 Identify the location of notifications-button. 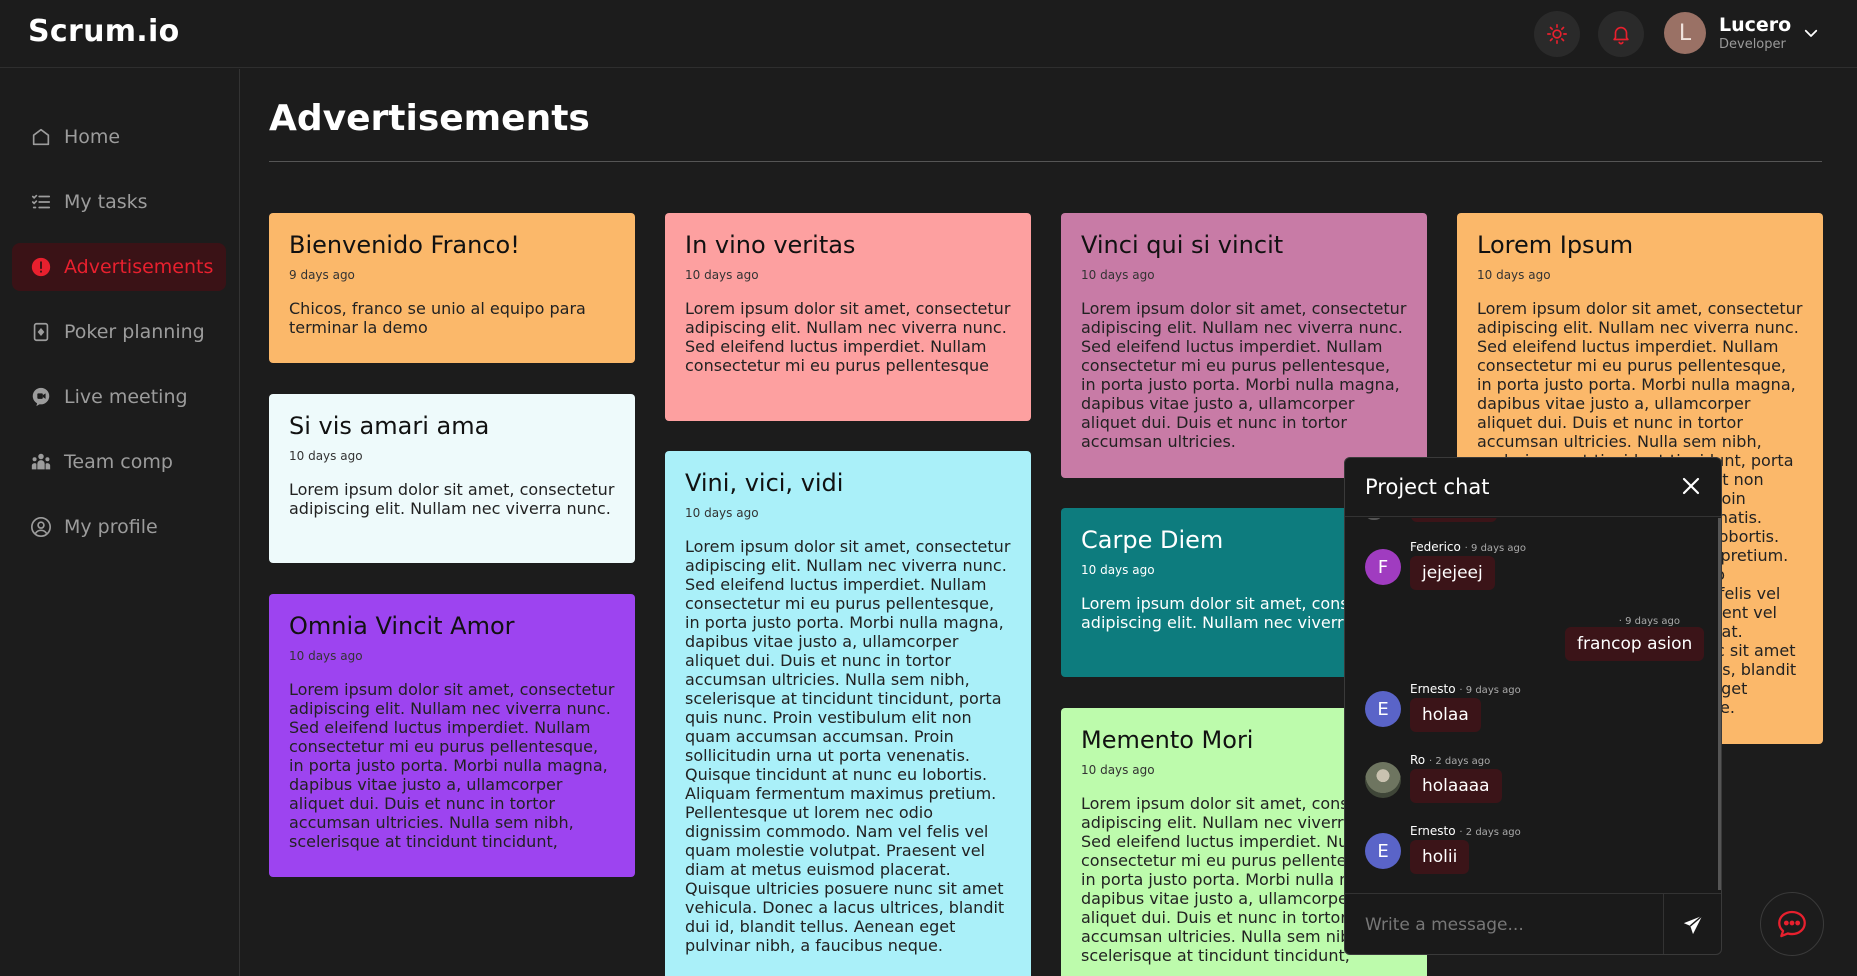
(1621, 34).